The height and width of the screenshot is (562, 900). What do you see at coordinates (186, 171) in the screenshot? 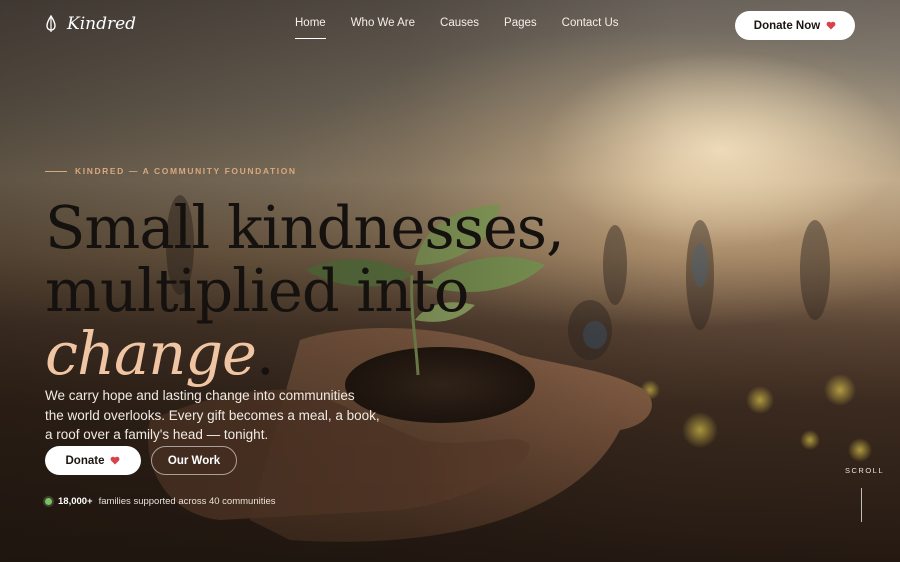
I see `eyebrow-text: KINDRED — A COMMUNITY FOUNDATION` at bounding box center [186, 171].